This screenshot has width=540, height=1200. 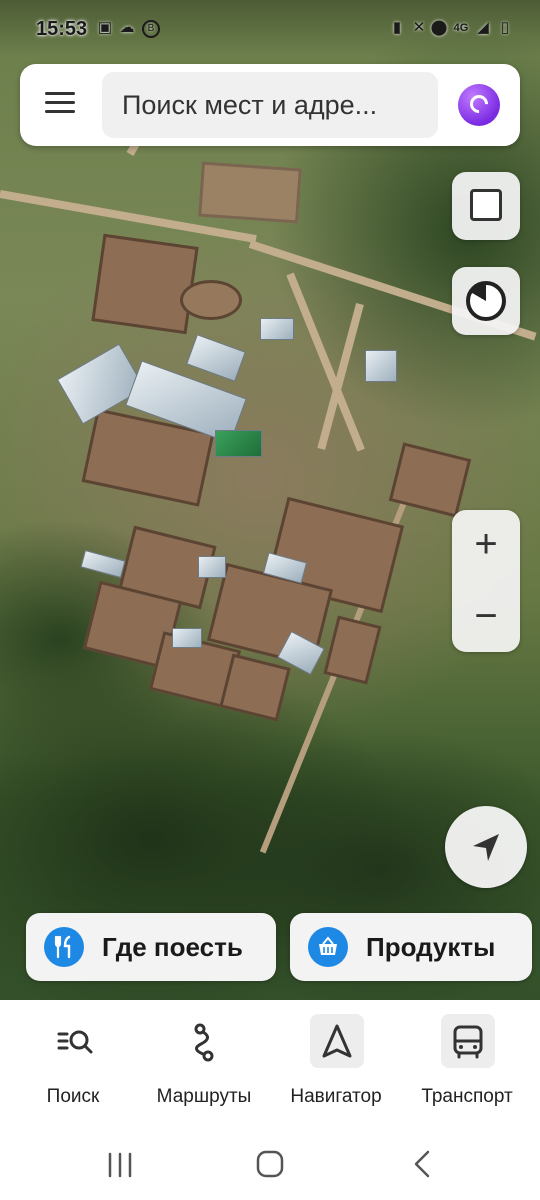 I want to click on fork-knife-icon, so click(x=64, y=947).